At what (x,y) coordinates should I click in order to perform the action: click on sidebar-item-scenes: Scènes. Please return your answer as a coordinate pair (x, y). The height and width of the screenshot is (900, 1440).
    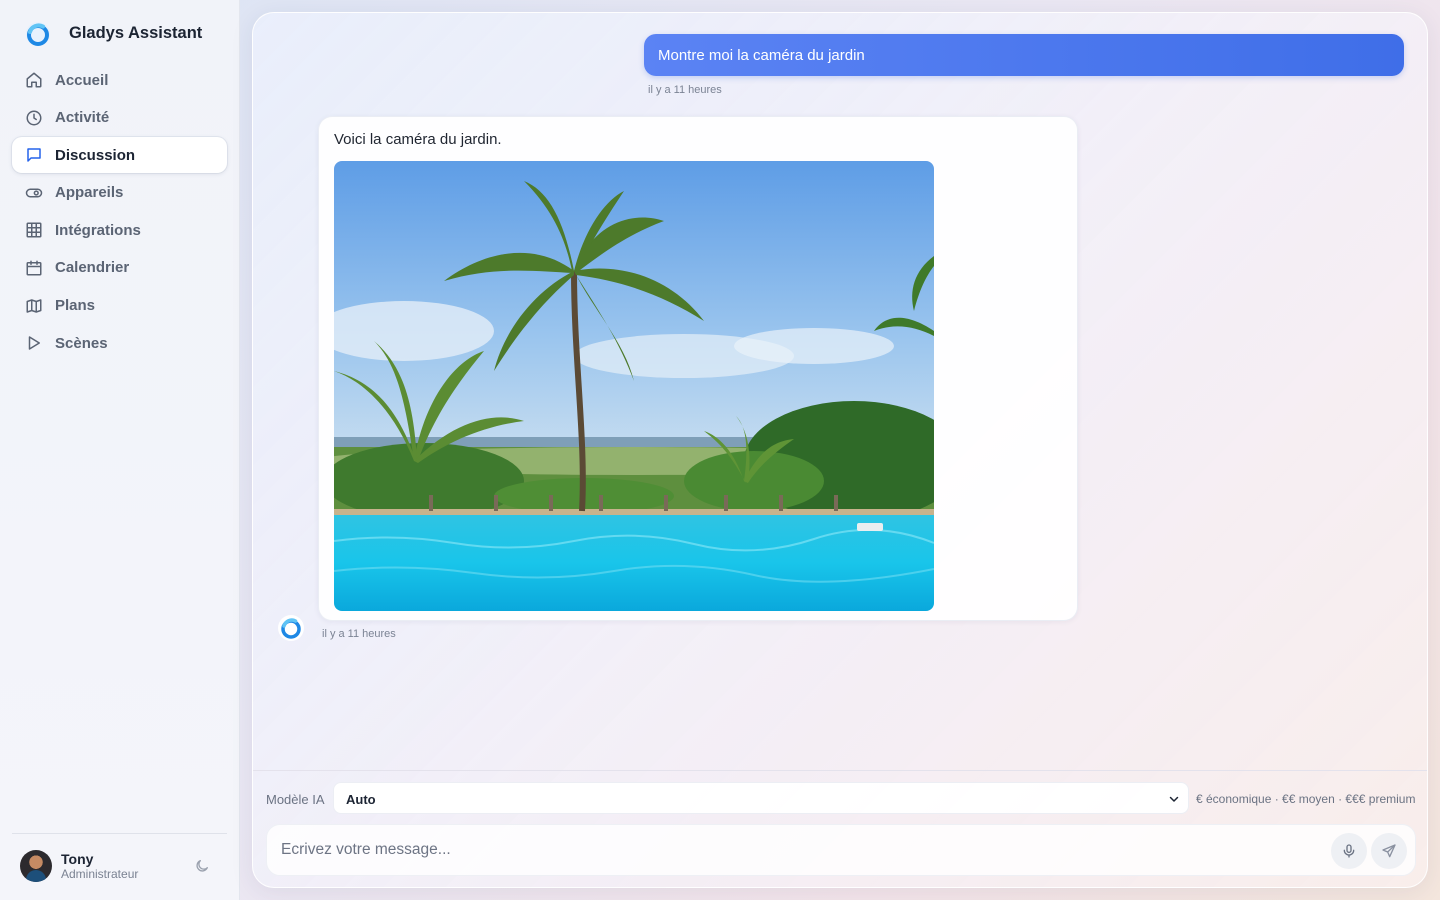
    Looking at the image, I should click on (119, 343).